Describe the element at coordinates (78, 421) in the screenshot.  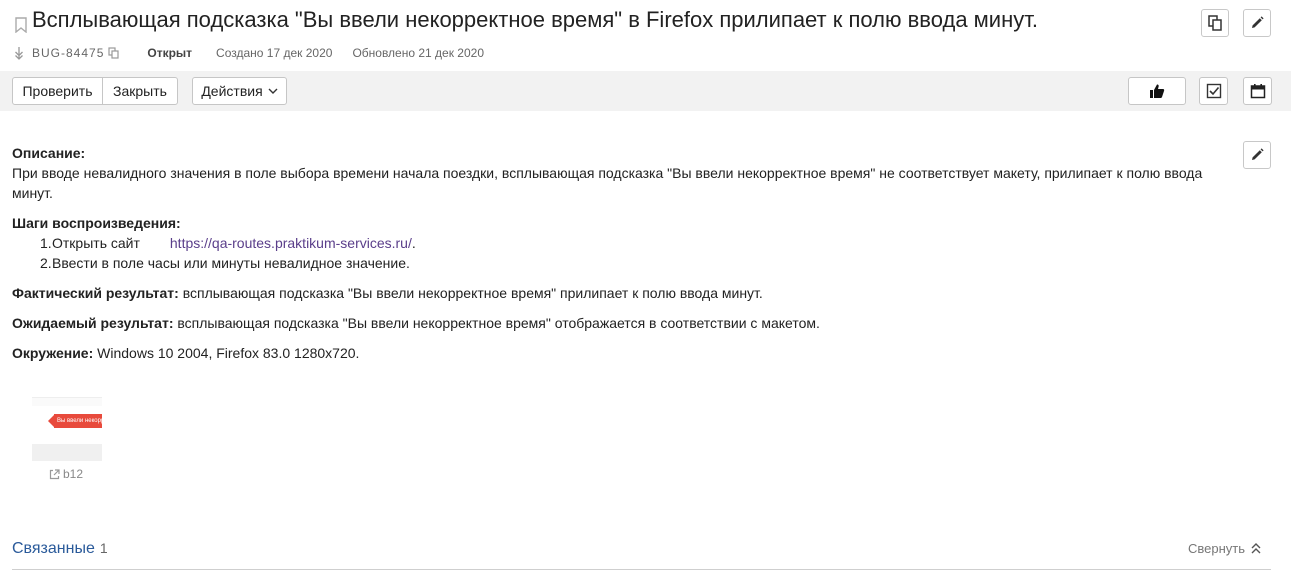
I see `tooltip-preview: Вы ввели некорр` at that location.